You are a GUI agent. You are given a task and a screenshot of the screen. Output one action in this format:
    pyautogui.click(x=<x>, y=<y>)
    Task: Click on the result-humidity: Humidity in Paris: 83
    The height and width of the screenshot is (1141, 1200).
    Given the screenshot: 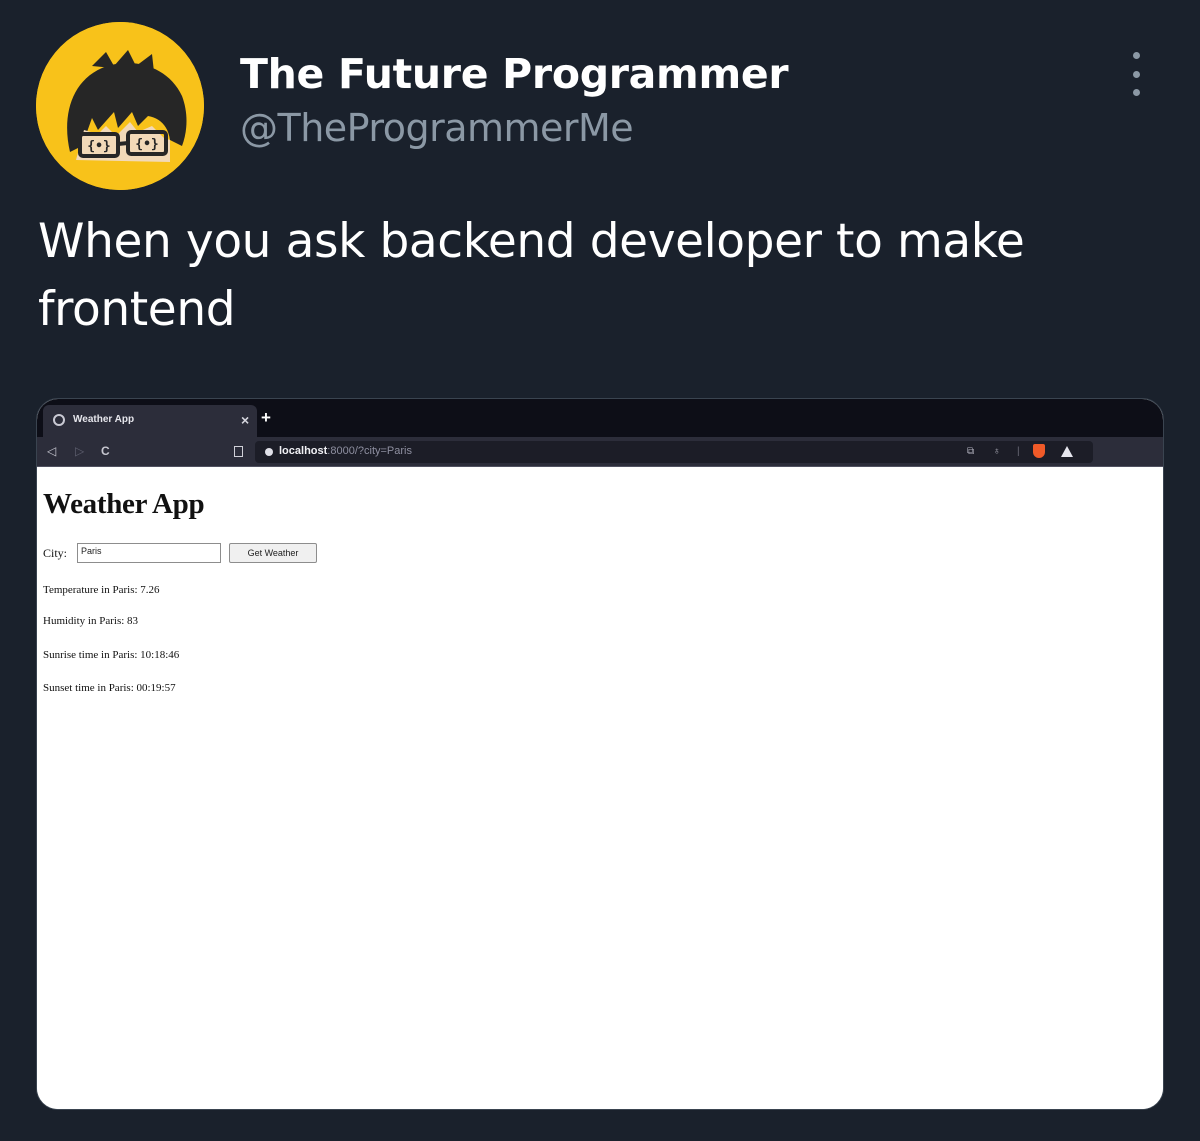 What is the action you would take?
    pyautogui.click(x=91, y=621)
    